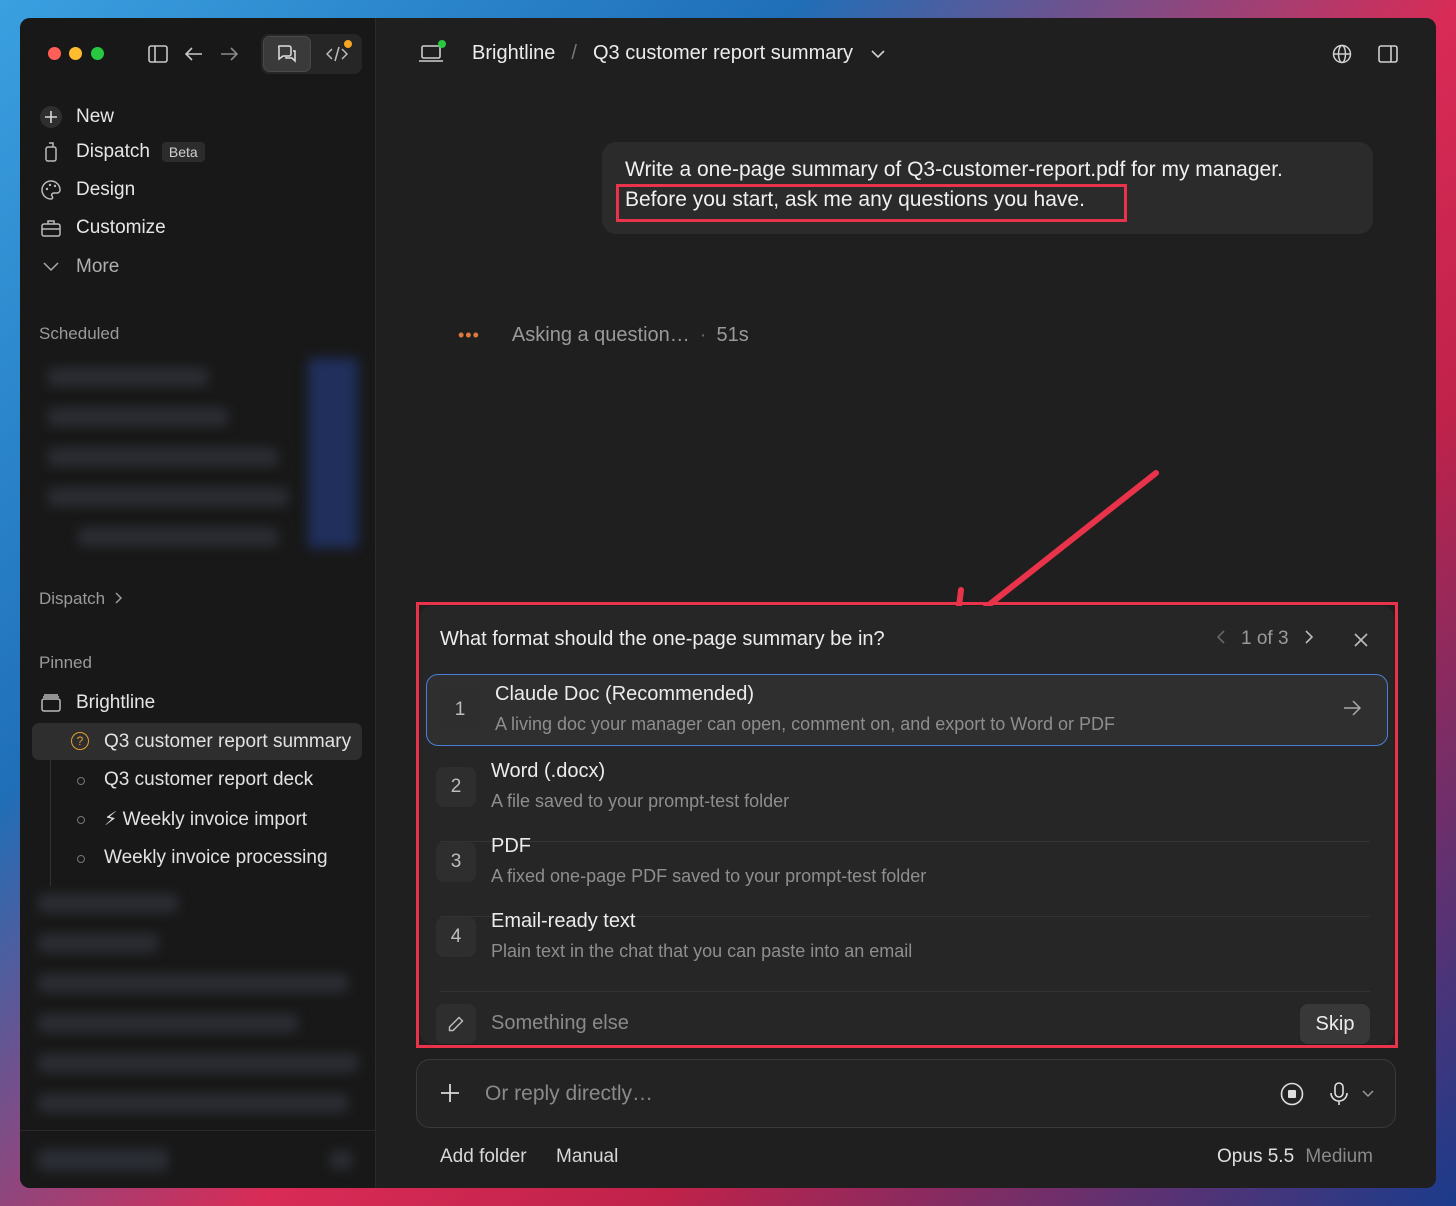  Describe the element at coordinates (905, 991) in the screenshot. I see `divider` at that location.